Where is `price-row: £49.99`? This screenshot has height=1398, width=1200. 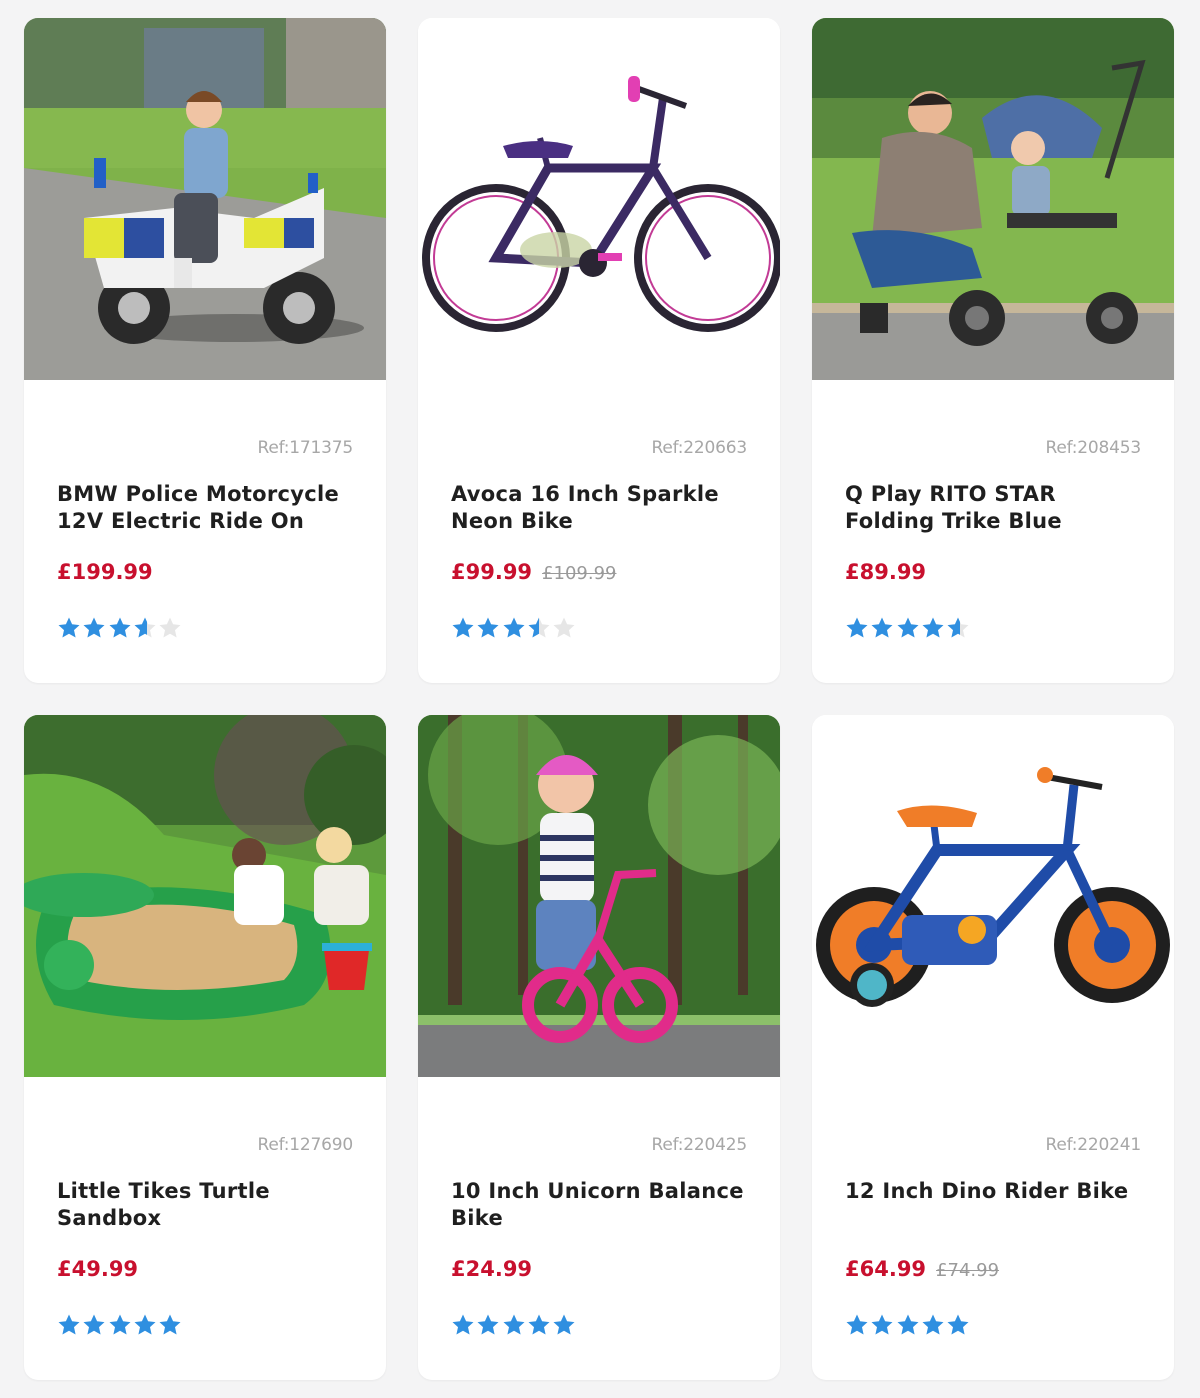
price-row: £49.99 is located at coordinates (97, 1269).